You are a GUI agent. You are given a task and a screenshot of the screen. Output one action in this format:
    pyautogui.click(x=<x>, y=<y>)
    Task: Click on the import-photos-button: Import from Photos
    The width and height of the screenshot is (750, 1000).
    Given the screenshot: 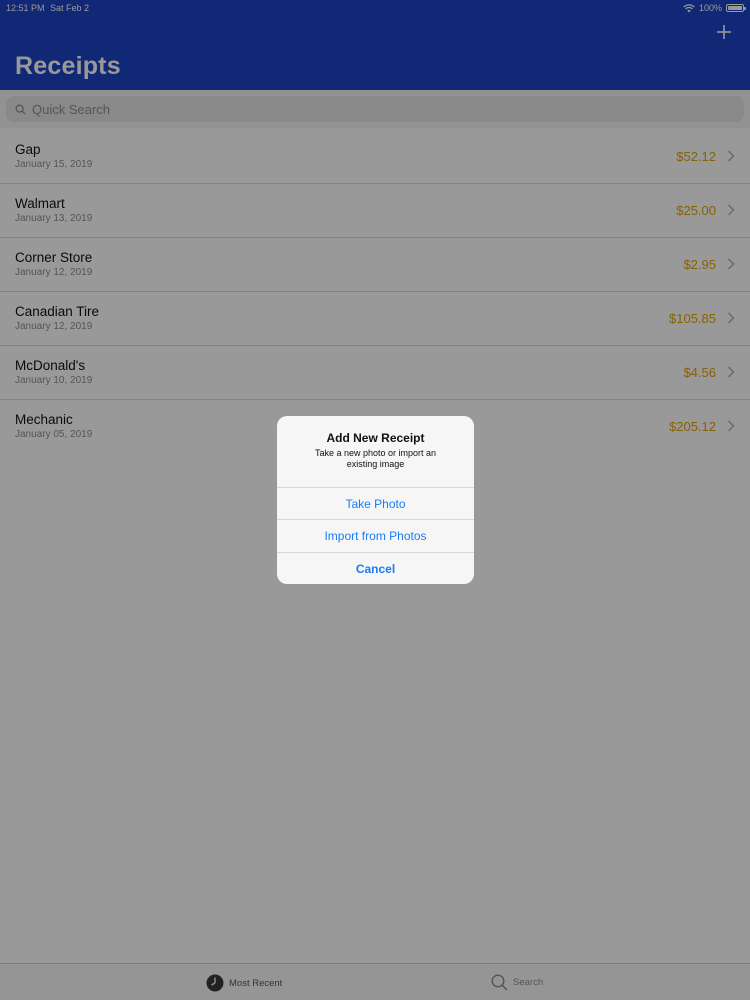 What is the action you would take?
    pyautogui.click(x=375, y=535)
    